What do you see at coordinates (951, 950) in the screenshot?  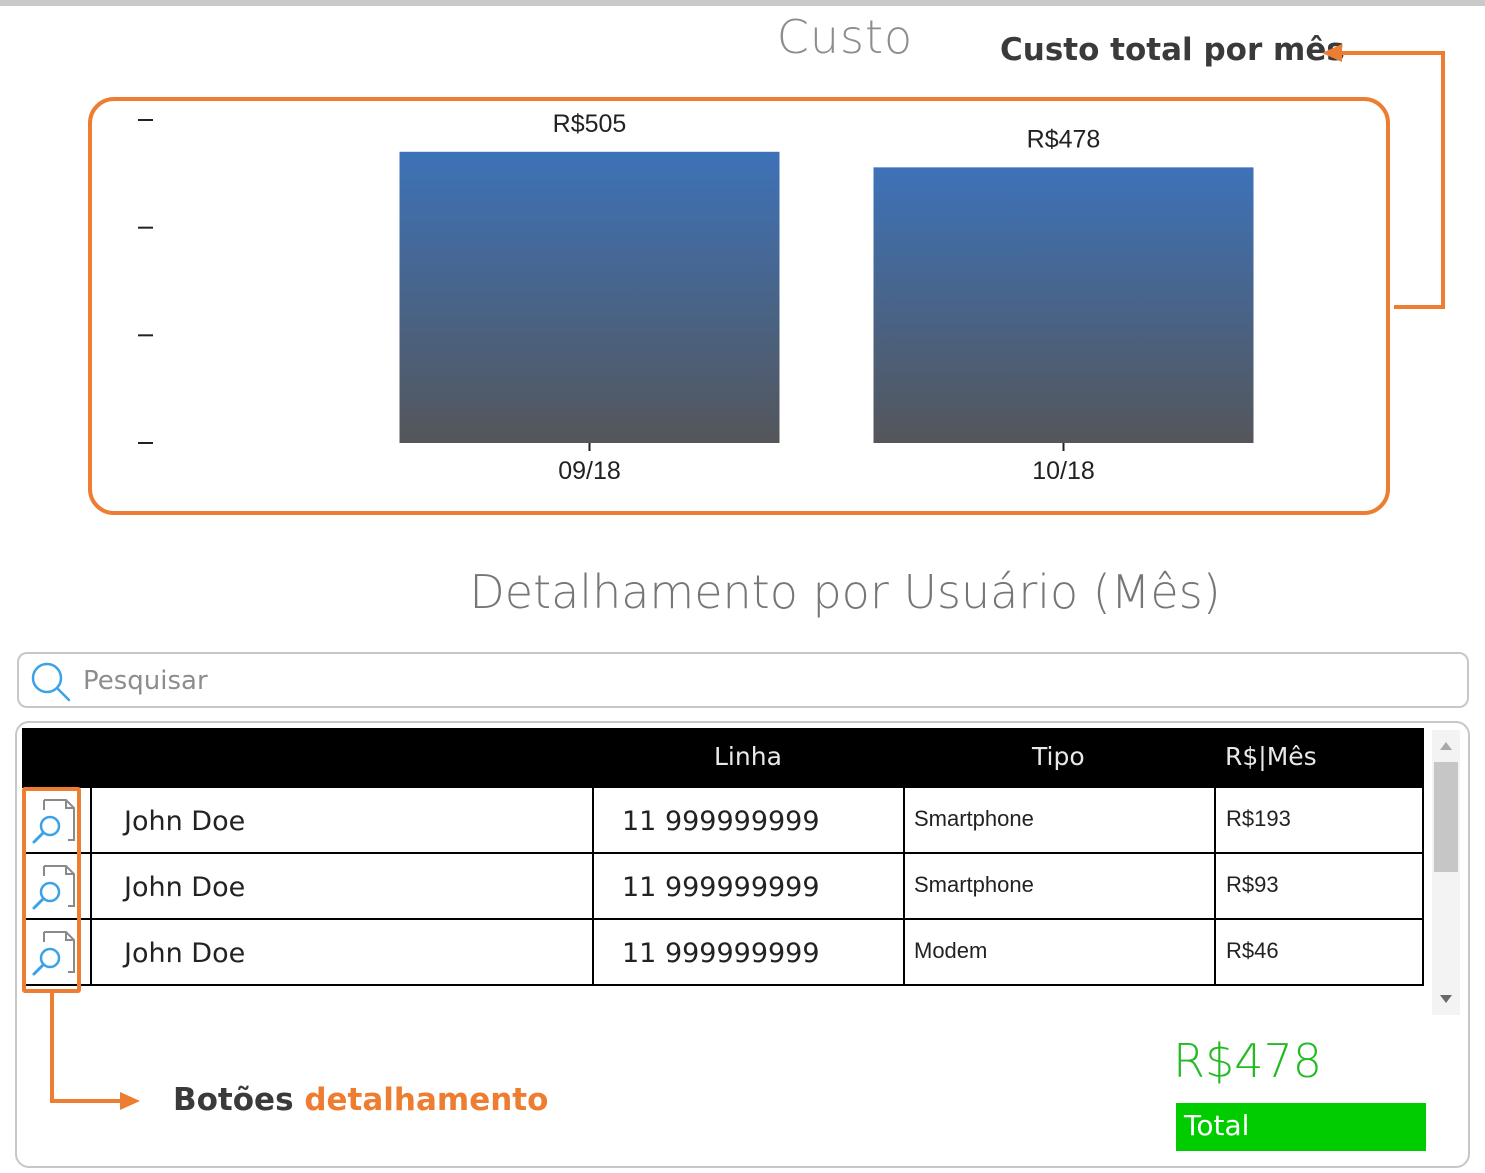 I see `cell-tipo: Modem` at bounding box center [951, 950].